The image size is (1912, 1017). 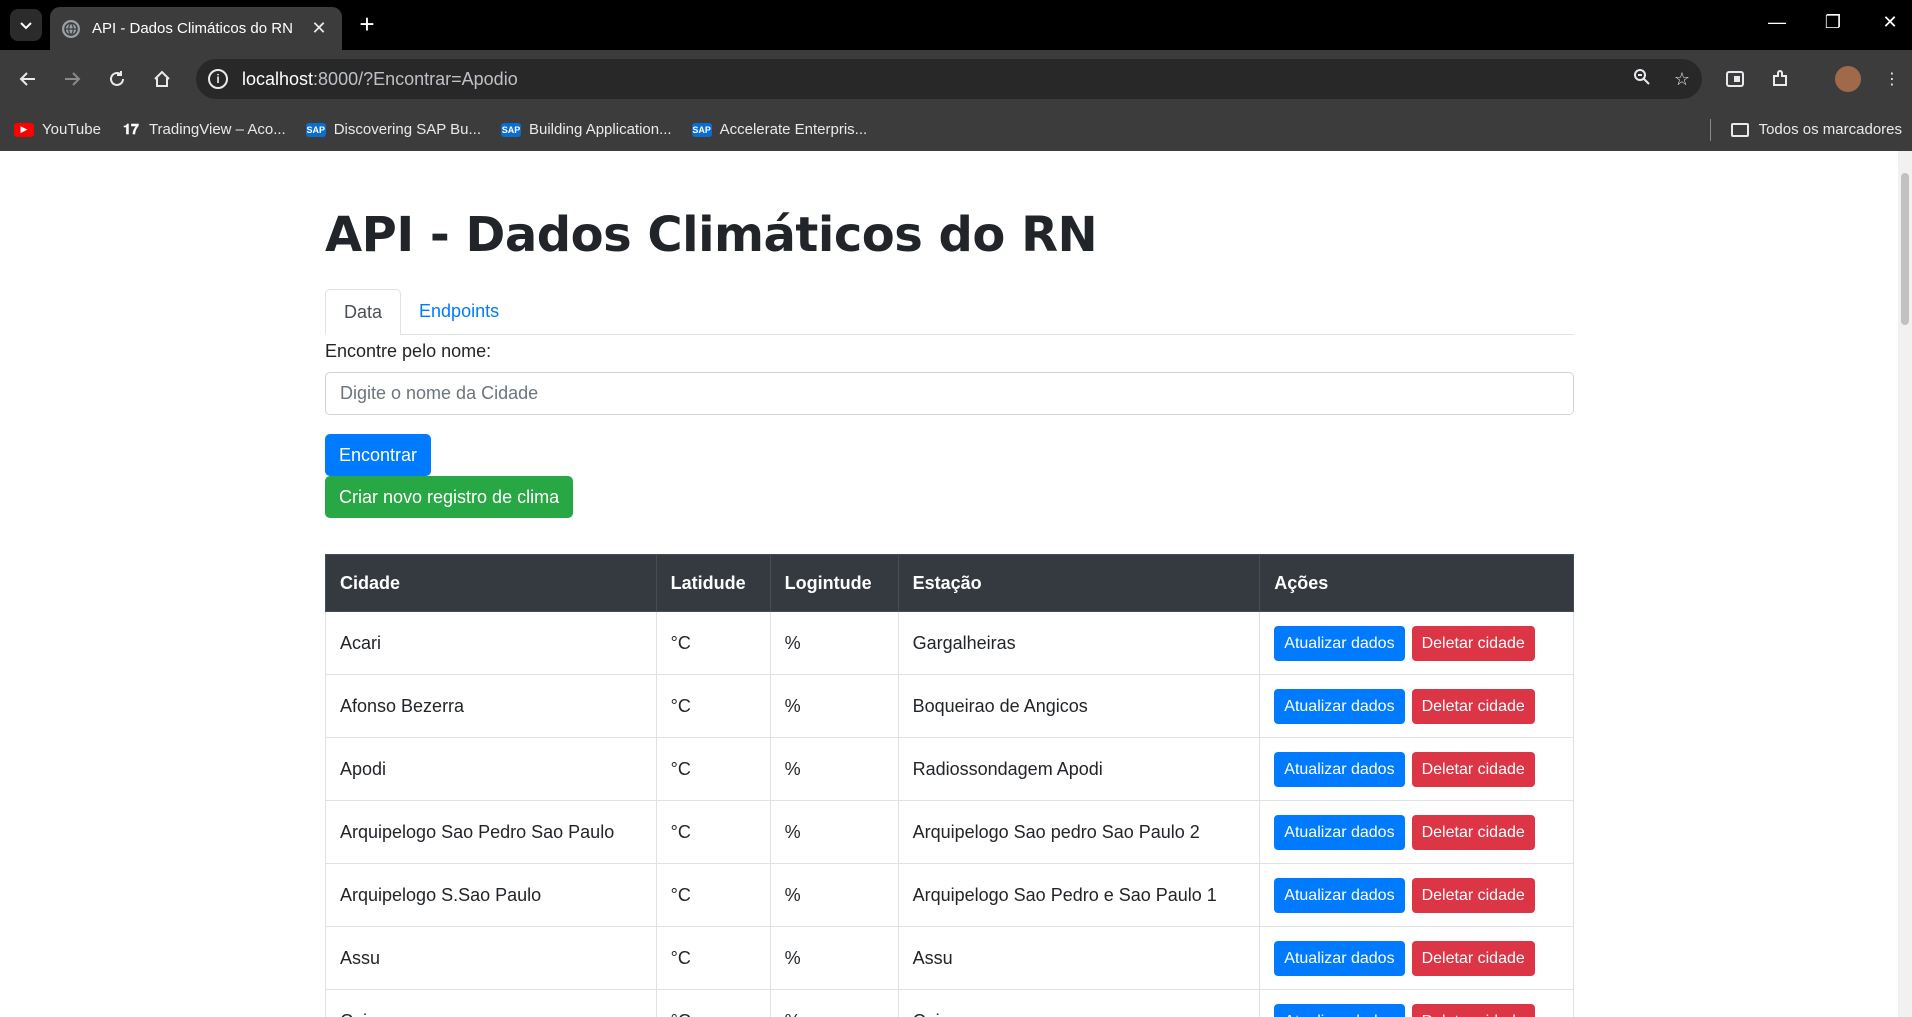 I want to click on browser-tab-active: API - Dados Climáticos do RN ✕, so click(x=196, y=28).